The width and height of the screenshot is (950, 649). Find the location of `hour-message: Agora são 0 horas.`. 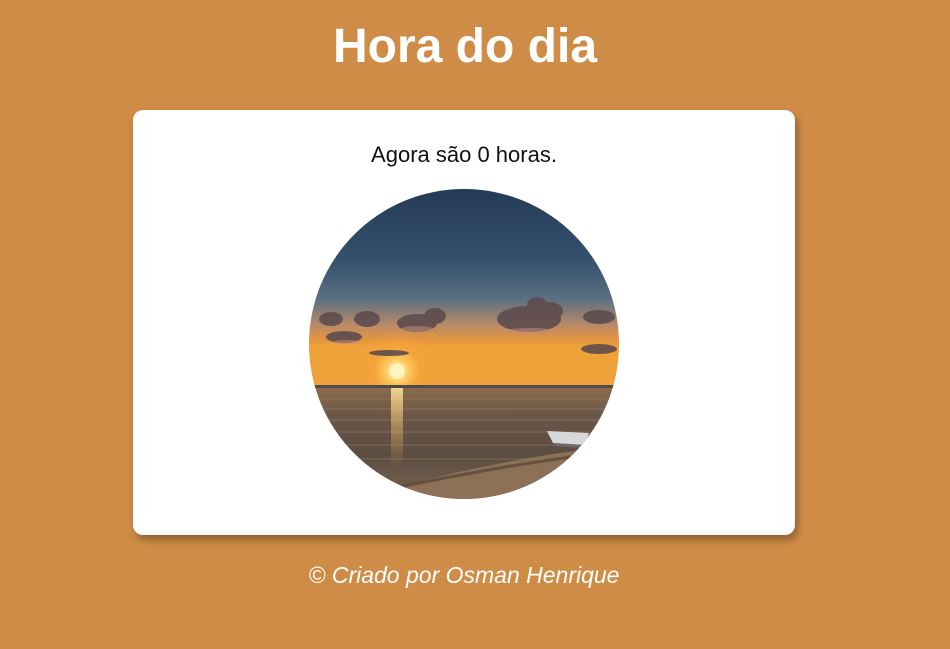

hour-message: Agora são 0 horas. is located at coordinates (464, 154).